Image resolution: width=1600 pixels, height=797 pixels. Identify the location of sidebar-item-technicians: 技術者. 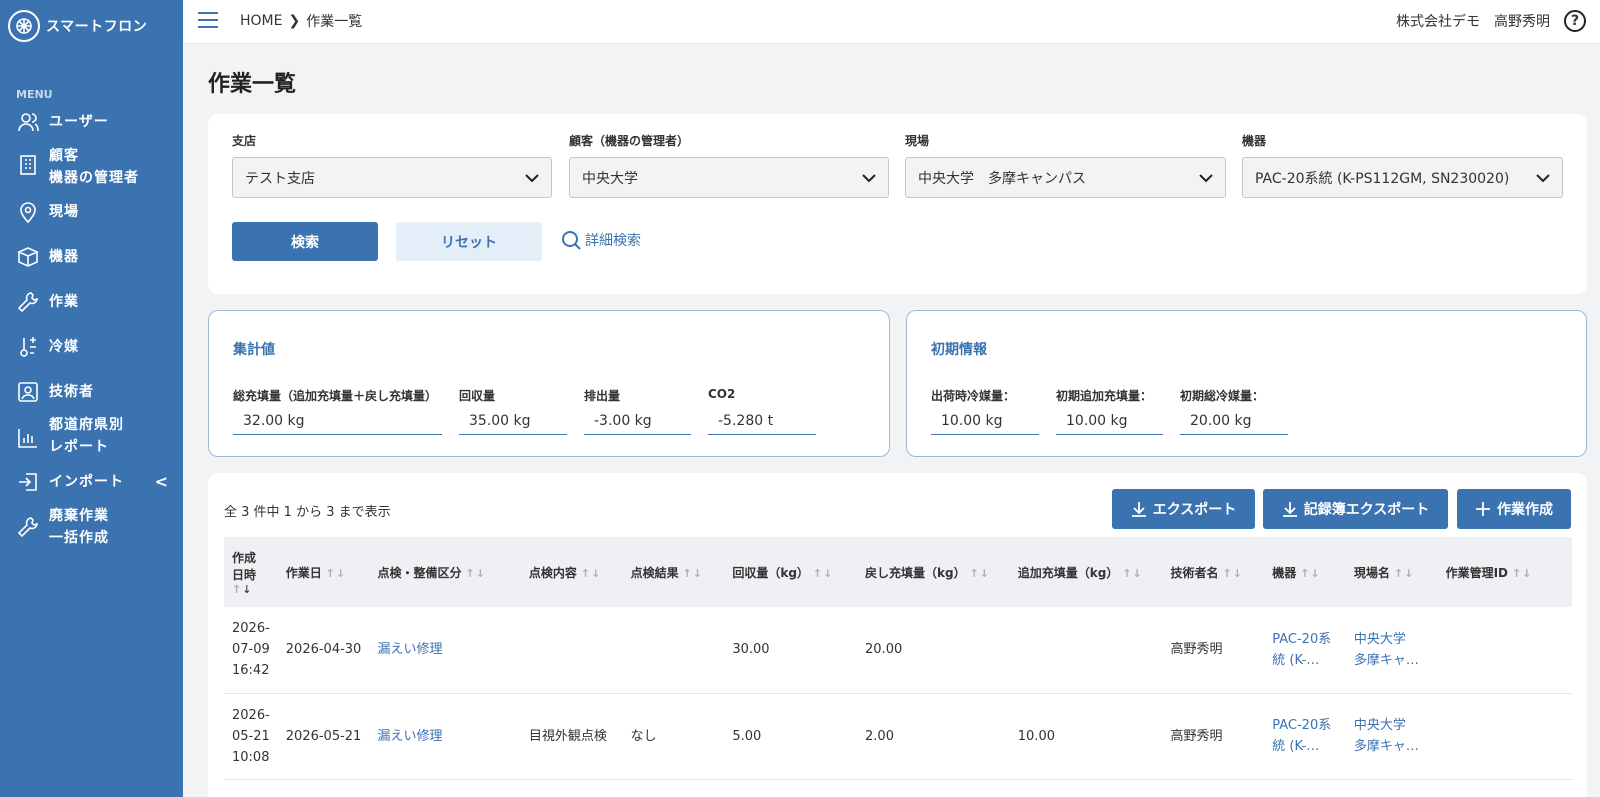
(55, 392).